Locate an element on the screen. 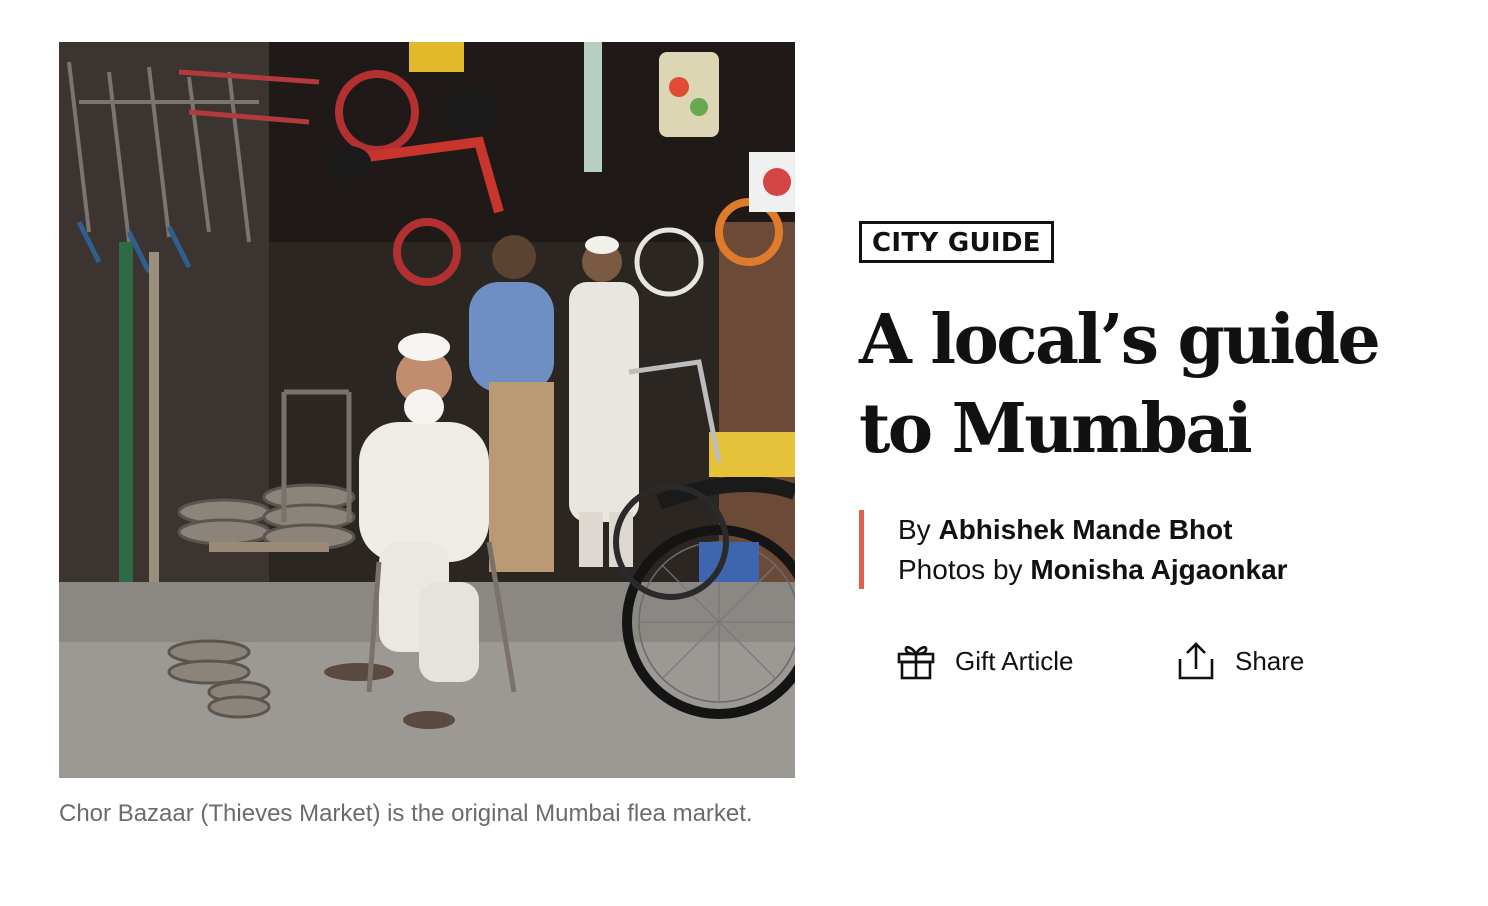  kicker-label: CITY GUIDE is located at coordinates (956, 243).